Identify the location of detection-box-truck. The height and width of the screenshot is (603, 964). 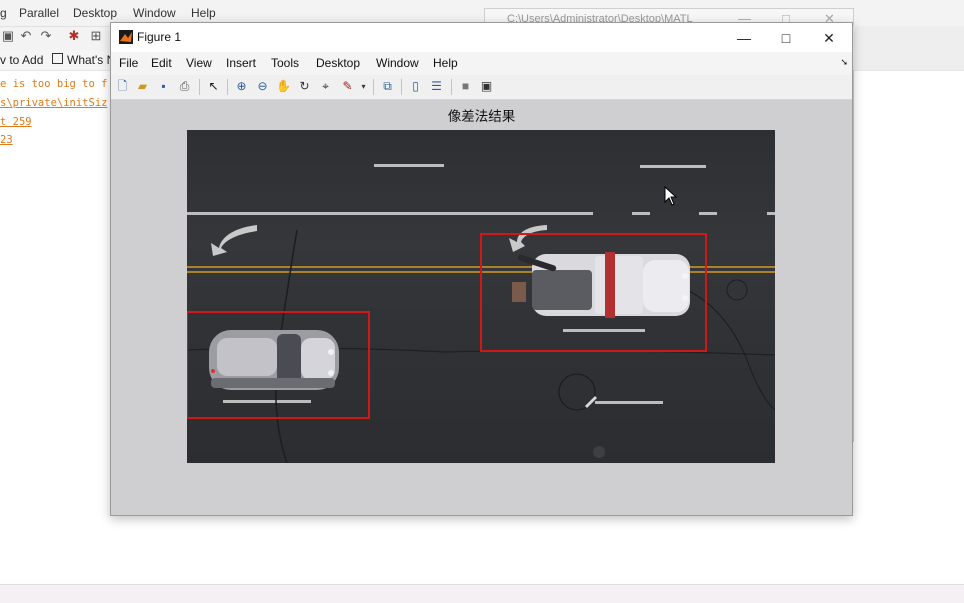
(593, 292).